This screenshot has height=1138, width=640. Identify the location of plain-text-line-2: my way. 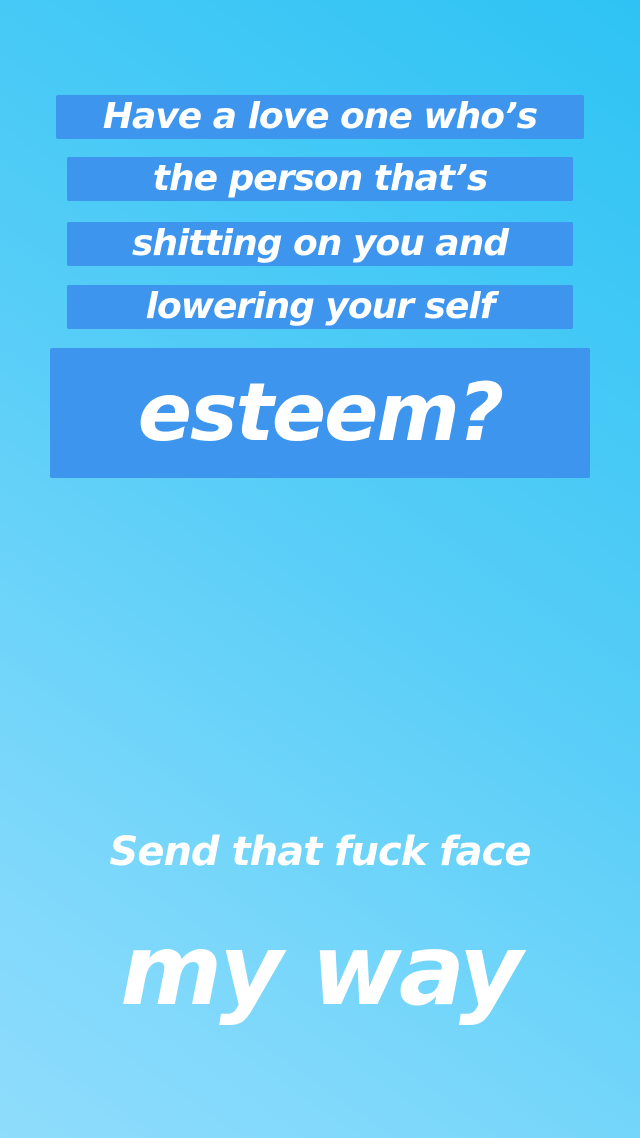
(321, 971).